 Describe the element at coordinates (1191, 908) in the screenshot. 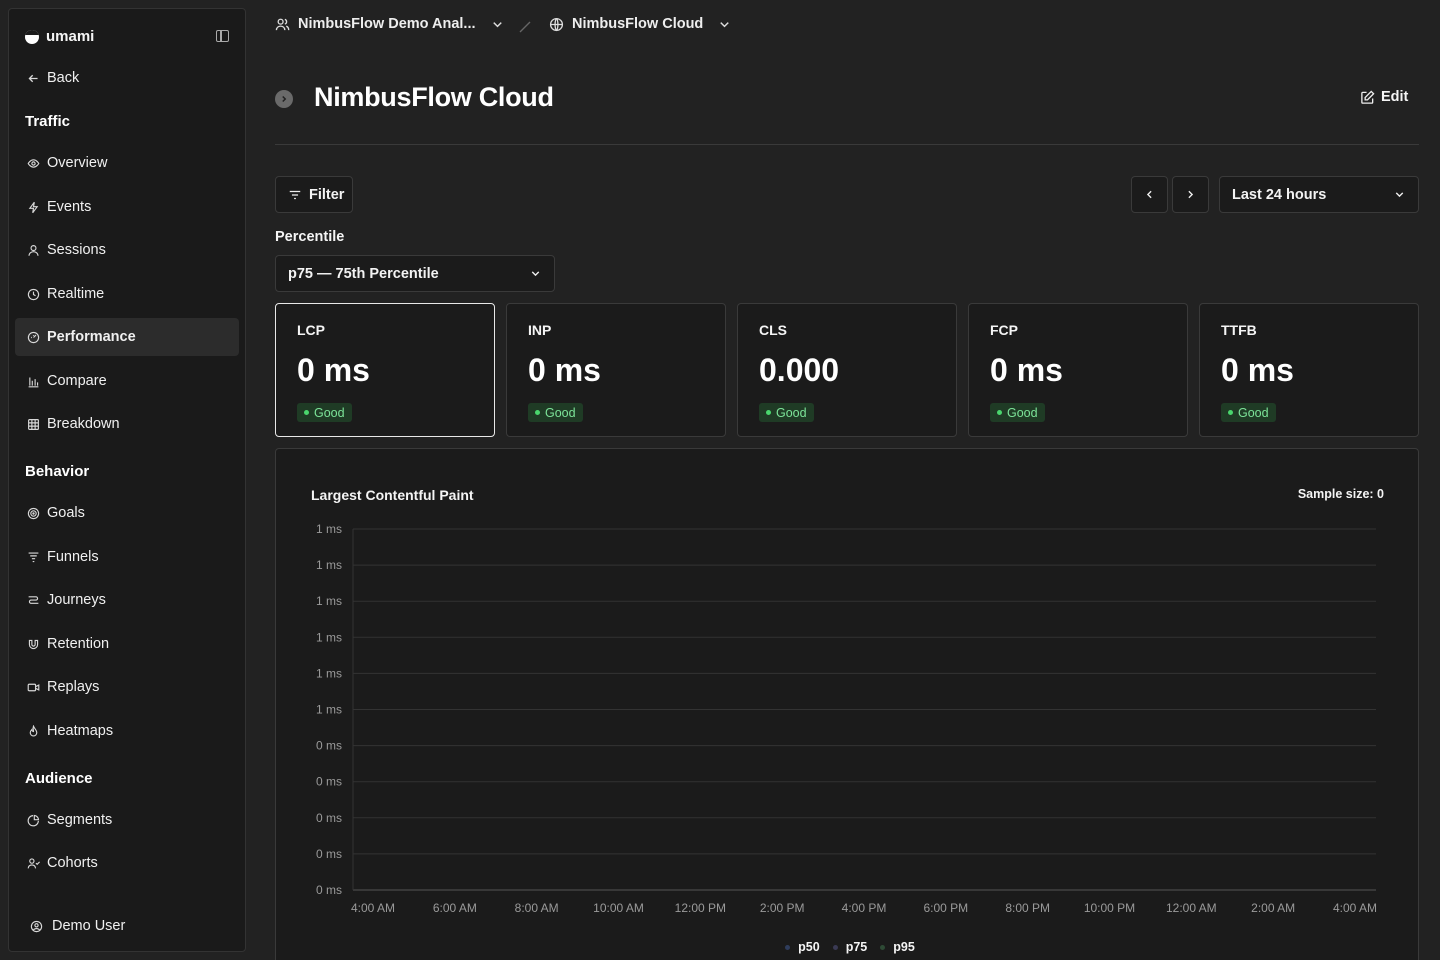

I see `x-tick-label: 12:00 AM` at that location.